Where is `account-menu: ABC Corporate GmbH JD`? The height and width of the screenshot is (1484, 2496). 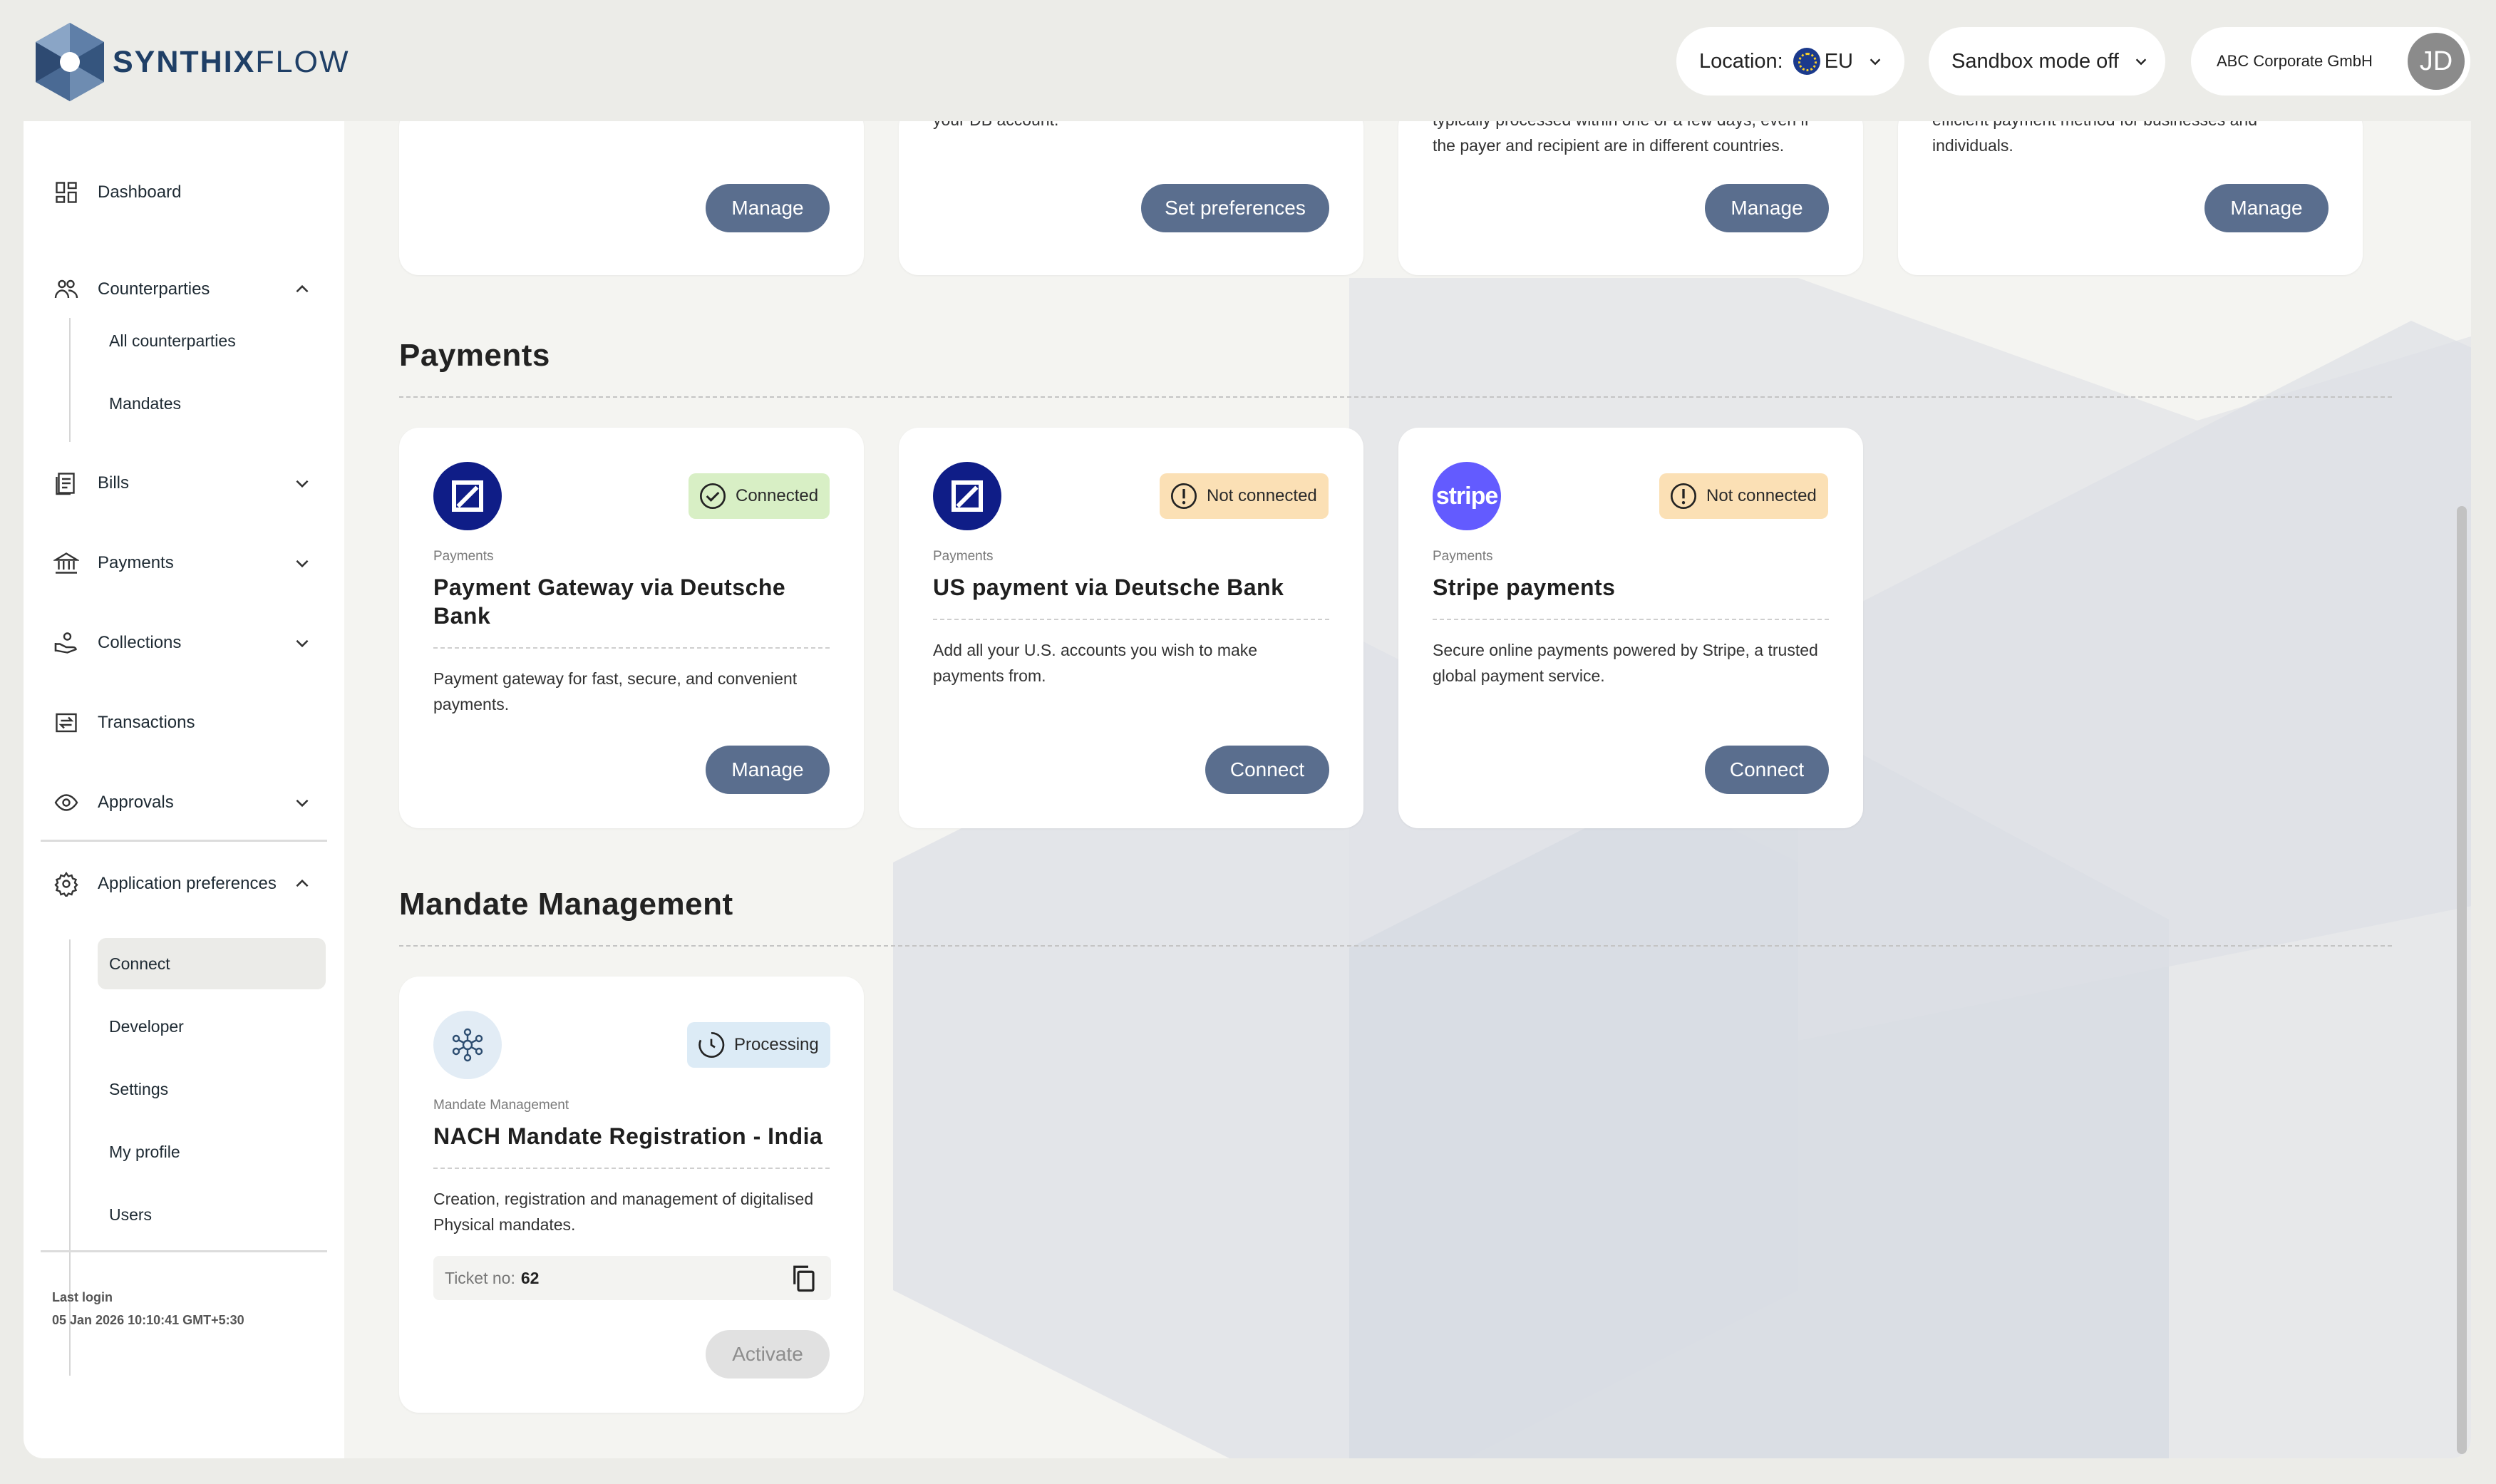
account-menu: ABC Corporate GmbH JD is located at coordinates (2330, 62).